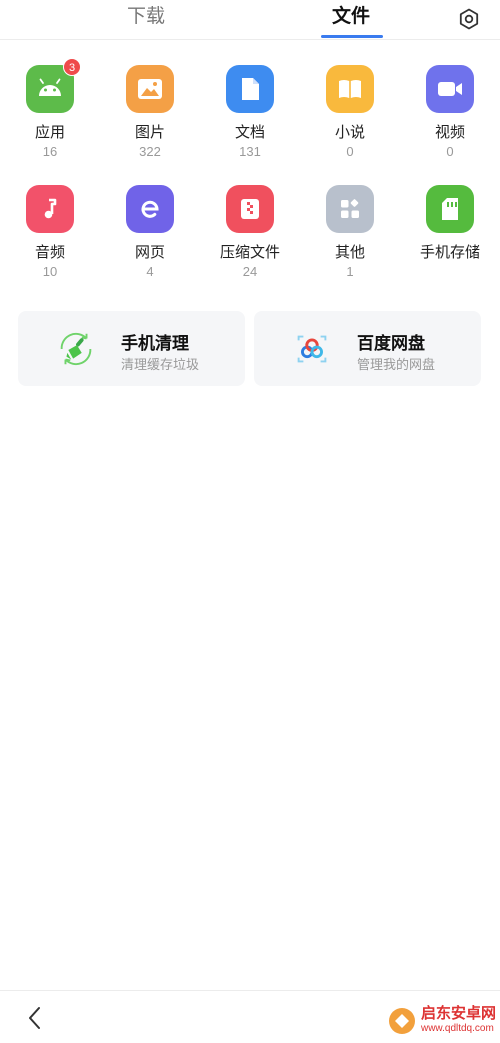 This screenshot has width=500, height=1043. I want to click on card-title: 手机清理, so click(155, 343).